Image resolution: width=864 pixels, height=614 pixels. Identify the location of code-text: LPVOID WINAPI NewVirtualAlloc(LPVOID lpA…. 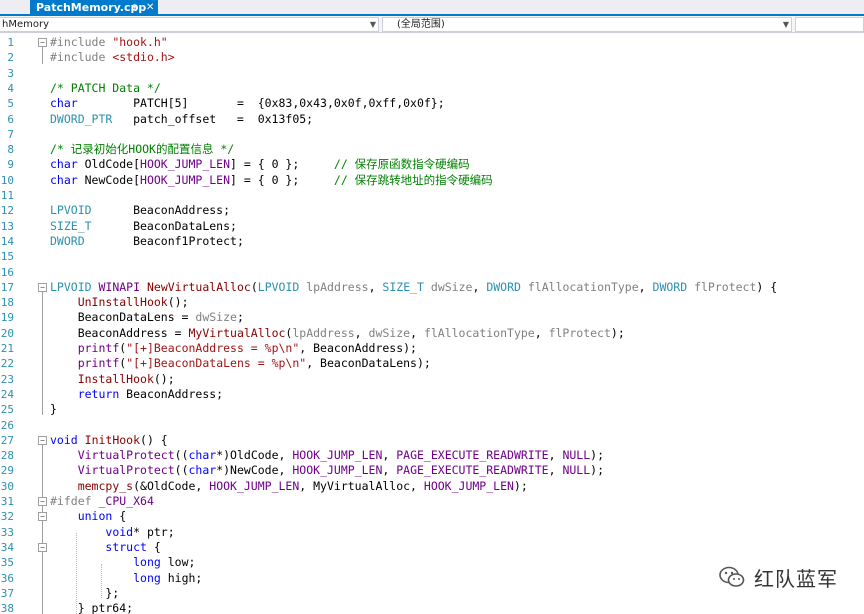
(414, 286).